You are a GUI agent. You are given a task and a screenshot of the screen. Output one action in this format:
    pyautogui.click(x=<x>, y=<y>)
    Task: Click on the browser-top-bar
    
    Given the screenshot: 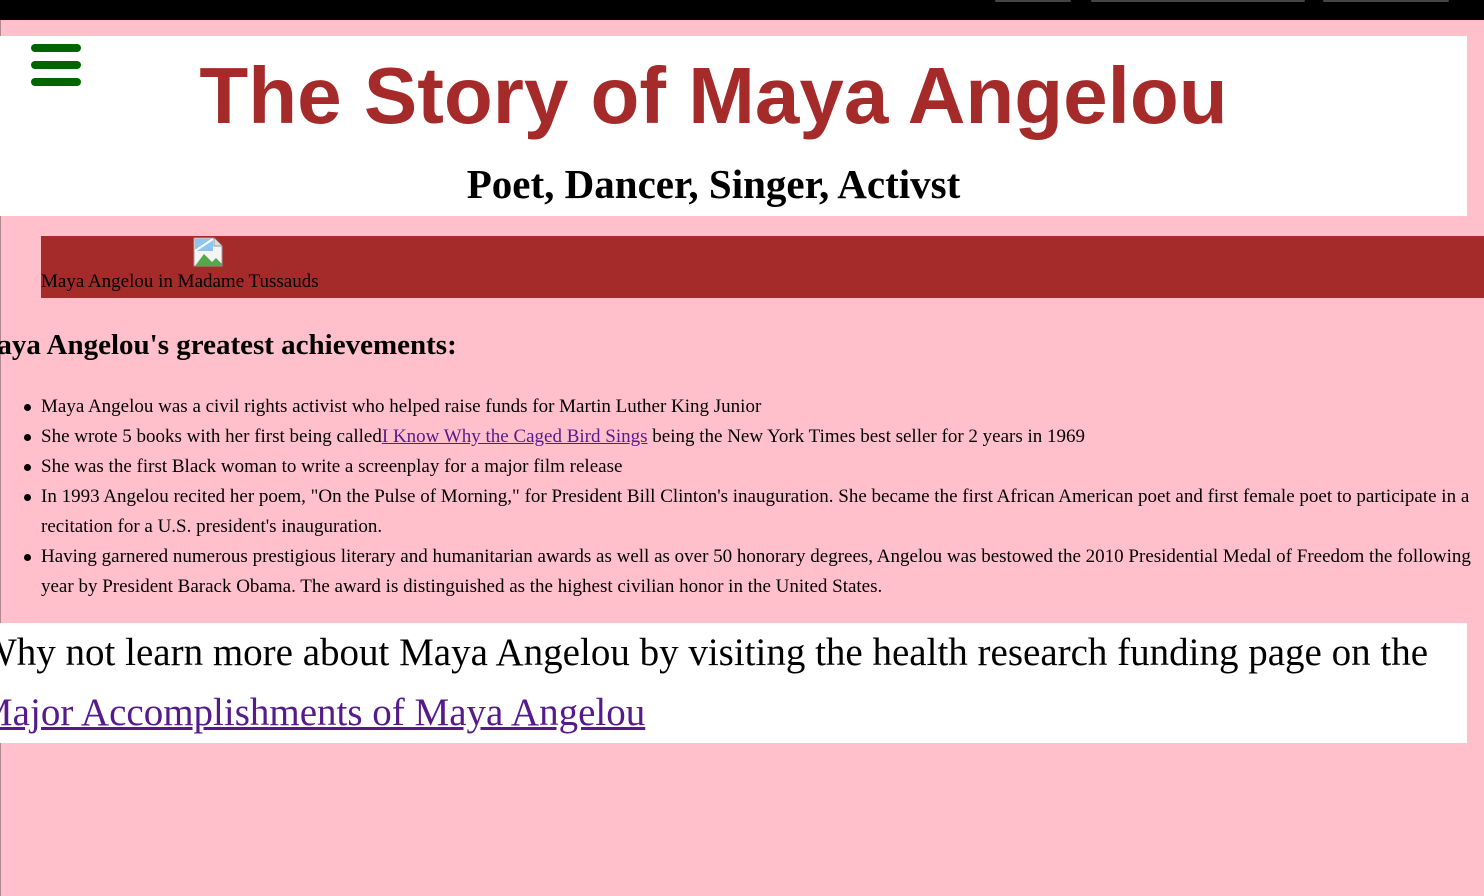 What is the action you would take?
    pyautogui.click(x=742, y=10)
    